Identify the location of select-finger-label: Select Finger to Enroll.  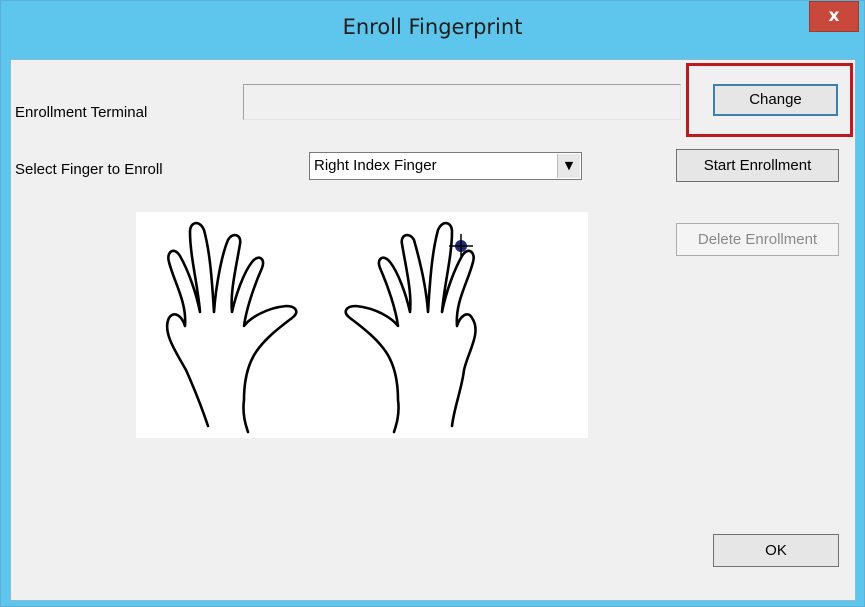
(89, 169).